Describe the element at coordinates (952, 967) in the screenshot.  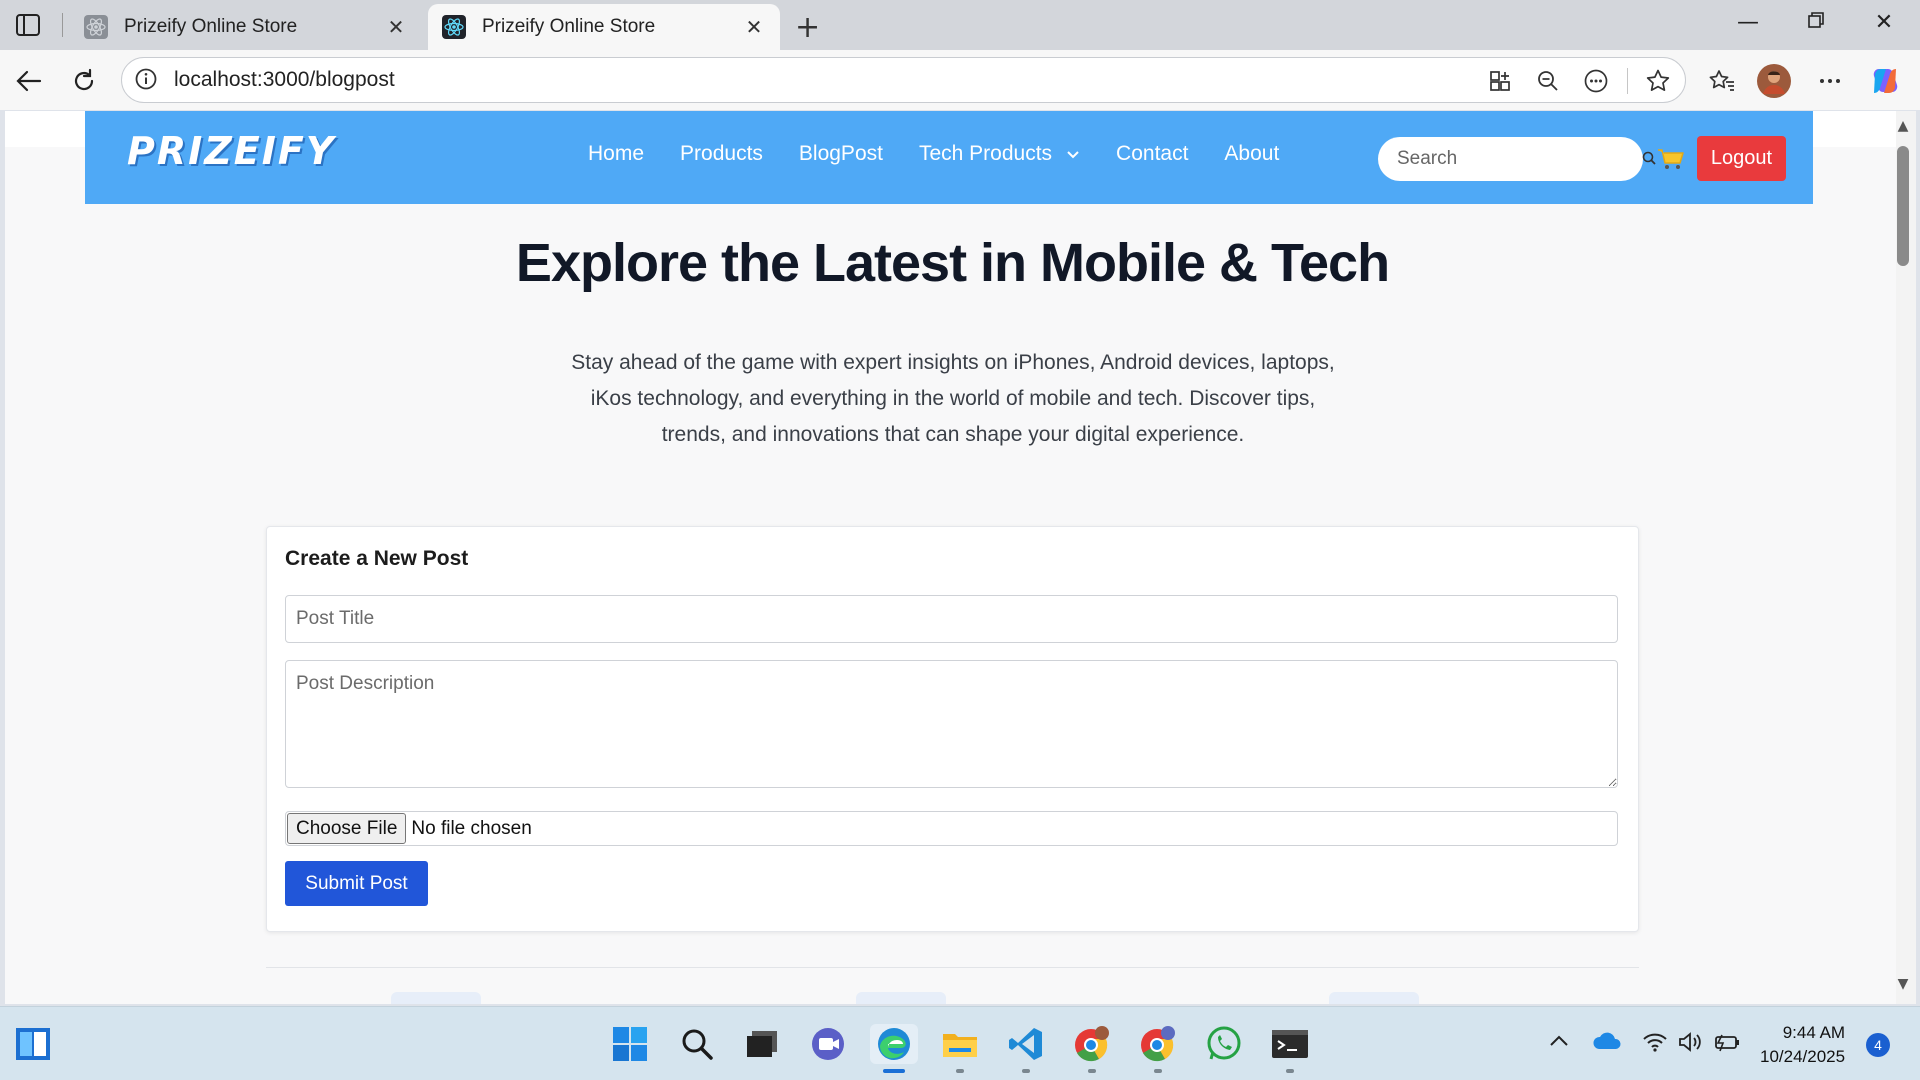
I see `section-divider` at that location.